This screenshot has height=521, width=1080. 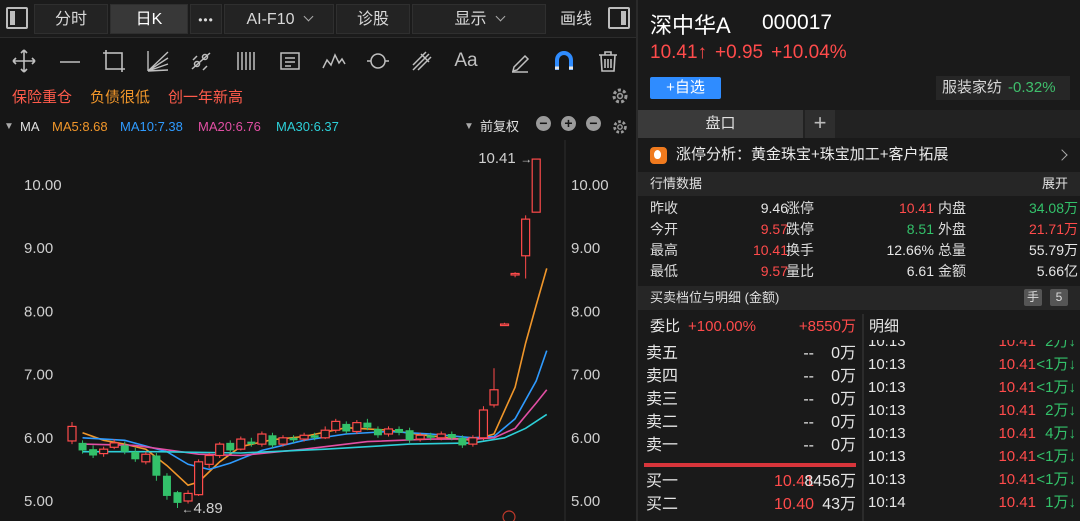 What do you see at coordinates (662, 422) in the screenshot?
I see `order-level-label: 卖二` at bounding box center [662, 422].